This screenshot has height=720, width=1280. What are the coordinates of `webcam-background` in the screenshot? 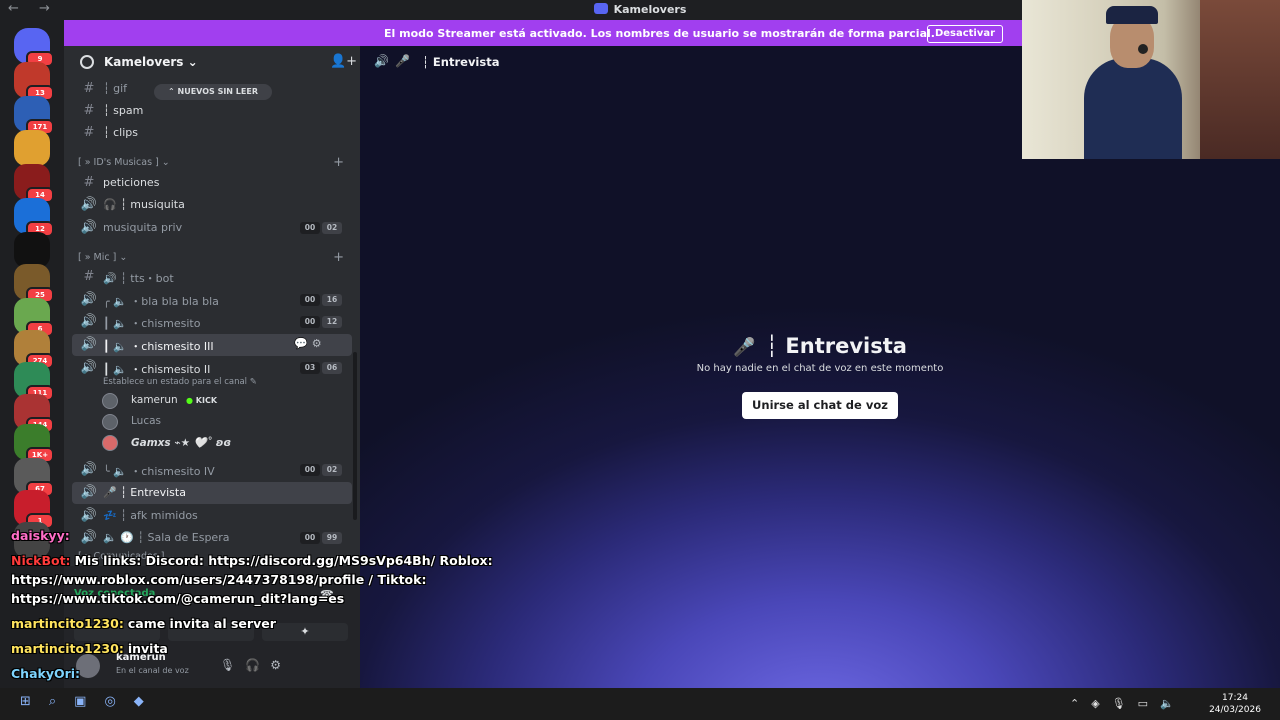 It's located at (1240, 79).